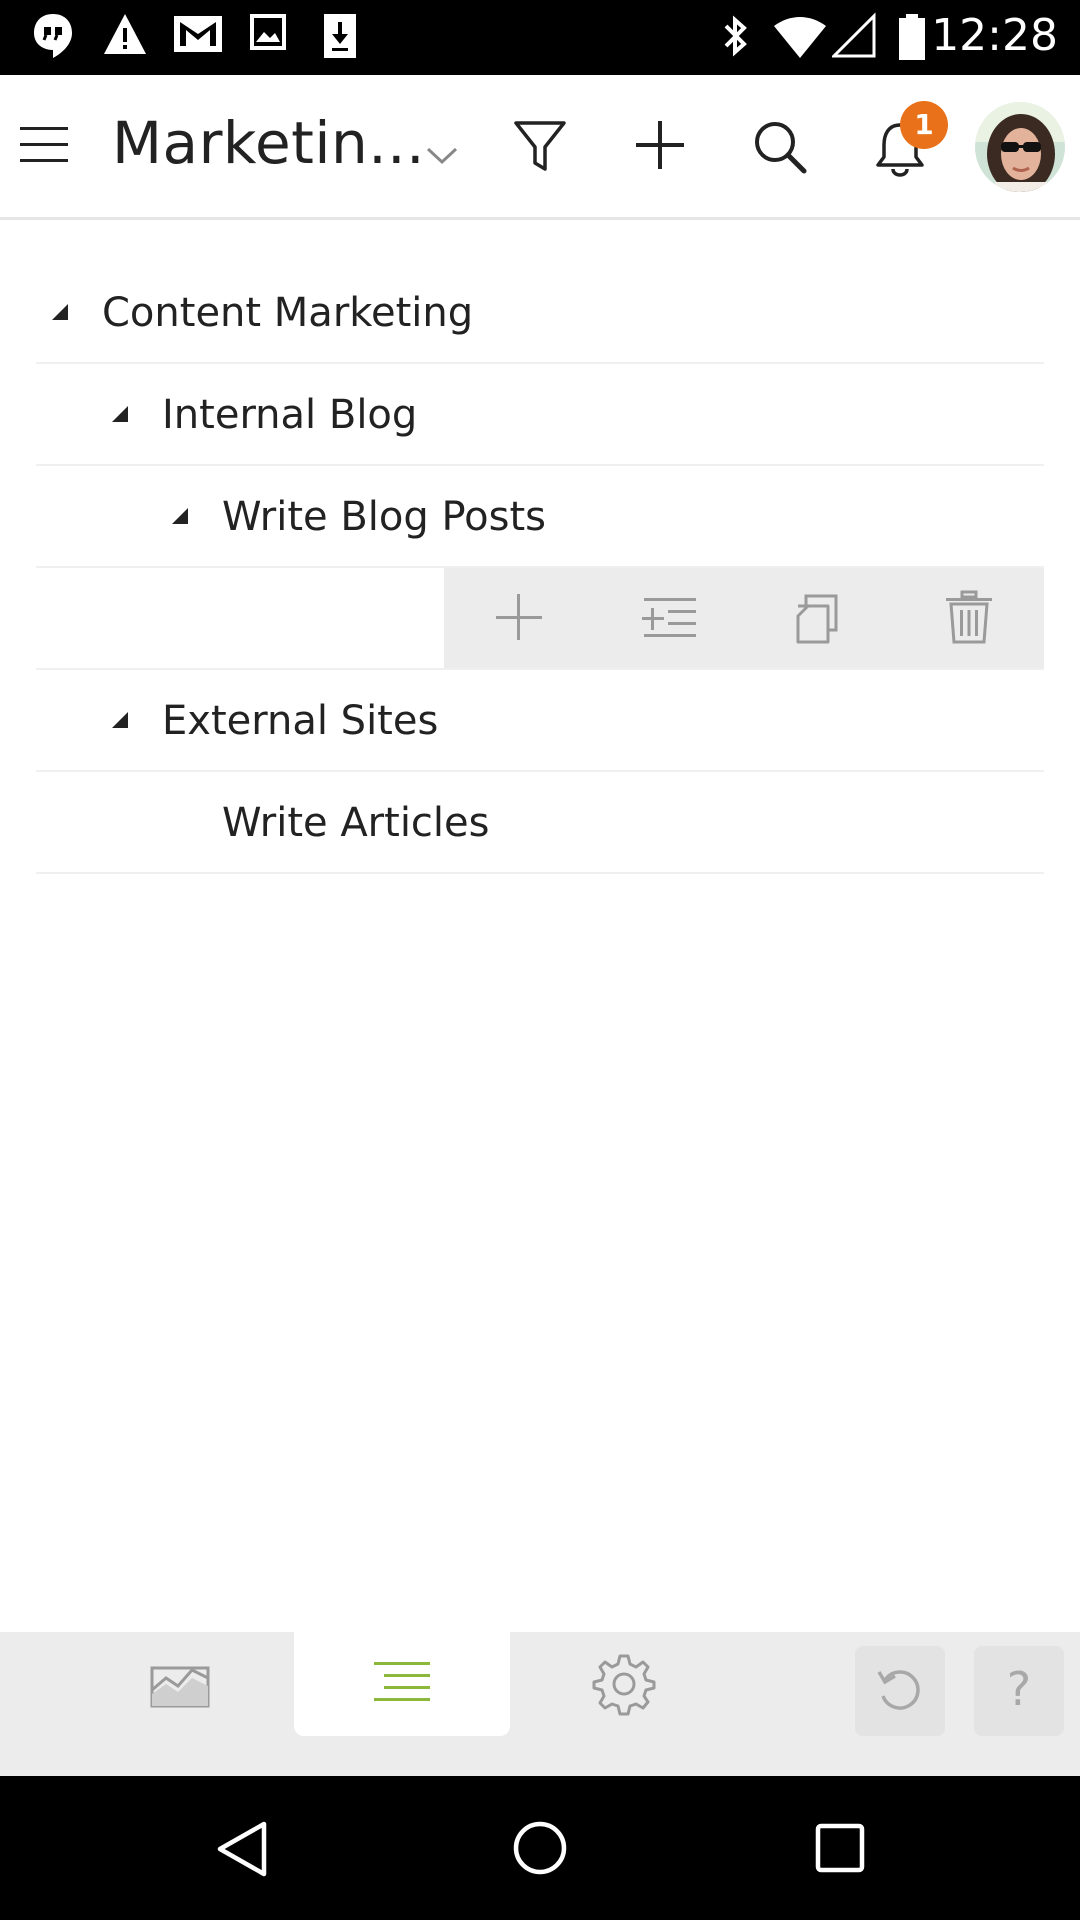 This screenshot has height=1920, width=1080. What do you see at coordinates (969, 620) in the screenshot?
I see `delete-icon` at bounding box center [969, 620].